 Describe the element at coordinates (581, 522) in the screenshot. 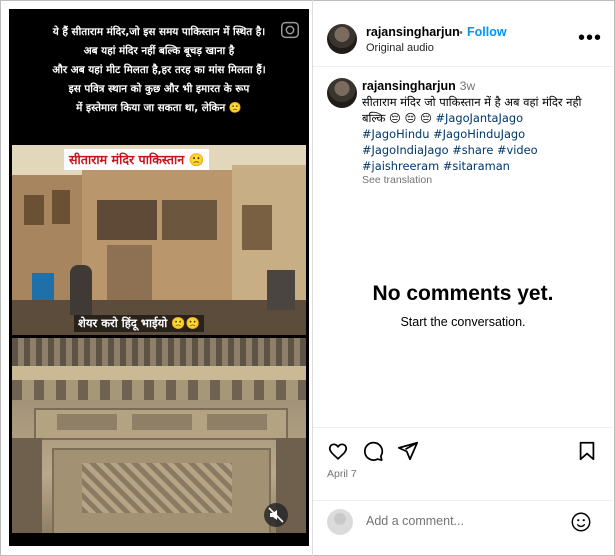

I see `emoji-icon` at that location.